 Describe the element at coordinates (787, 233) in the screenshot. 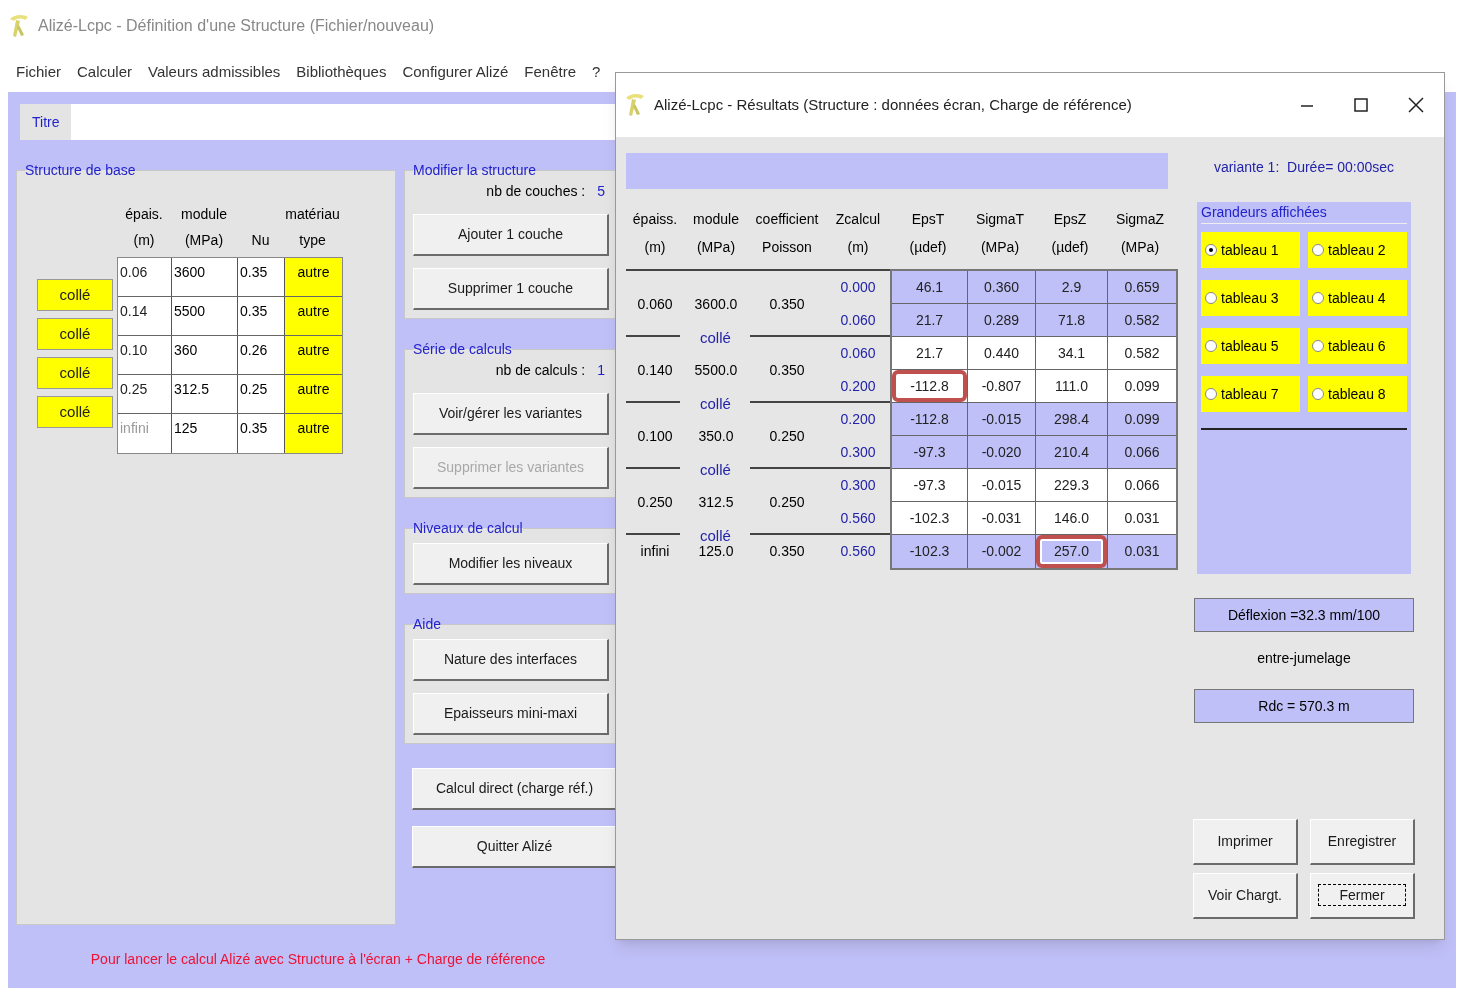

I see `column-header: coefficient Poisson` at that location.